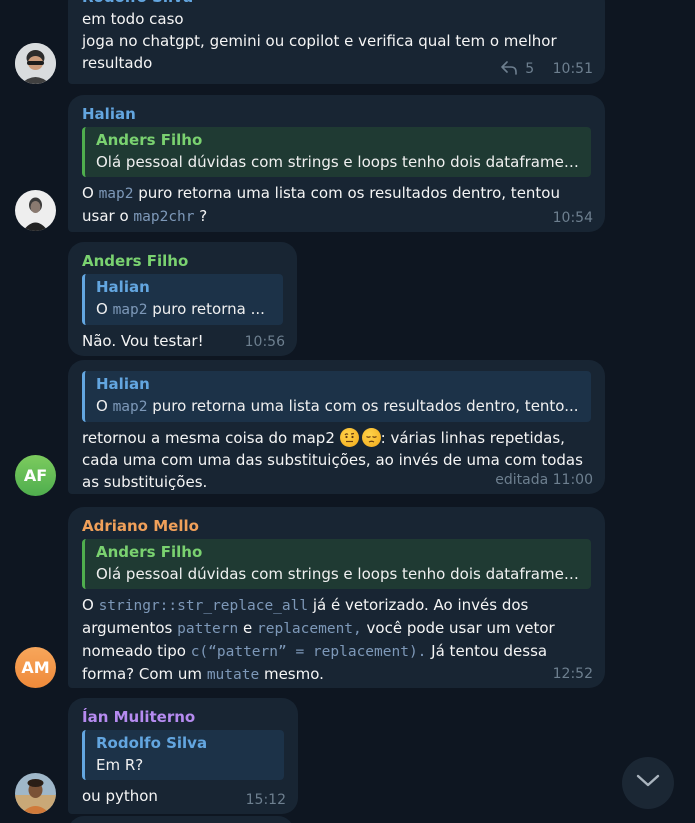  What do you see at coordinates (349, 437) in the screenshot?
I see `raised-eyebrow-emoji` at bounding box center [349, 437].